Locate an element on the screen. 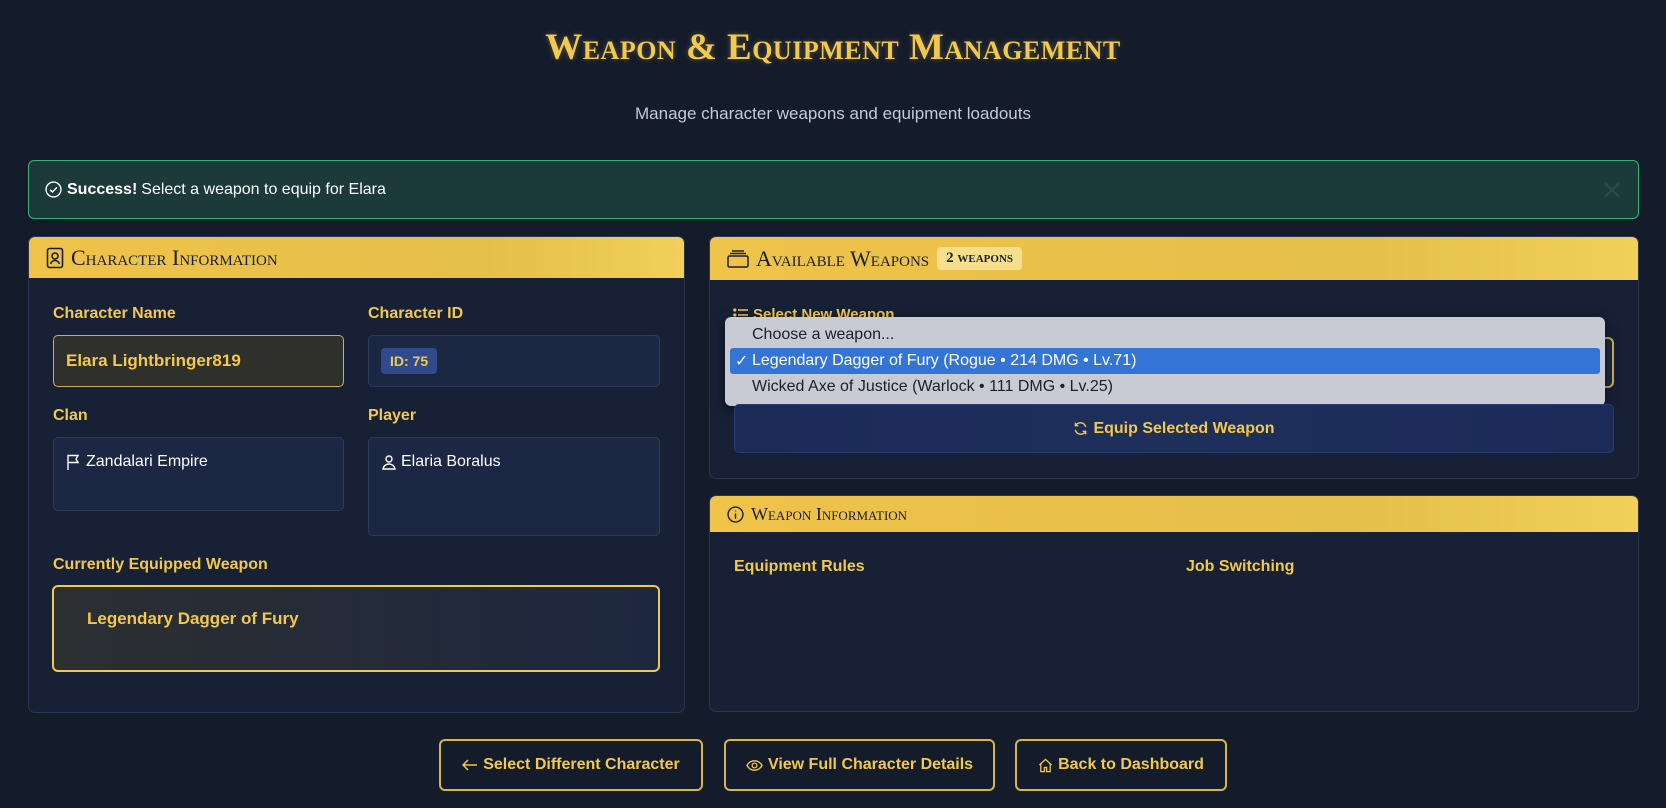 The width and height of the screenshot is (1666, 808). refresh-icon is located at coordinates (1081, 428).